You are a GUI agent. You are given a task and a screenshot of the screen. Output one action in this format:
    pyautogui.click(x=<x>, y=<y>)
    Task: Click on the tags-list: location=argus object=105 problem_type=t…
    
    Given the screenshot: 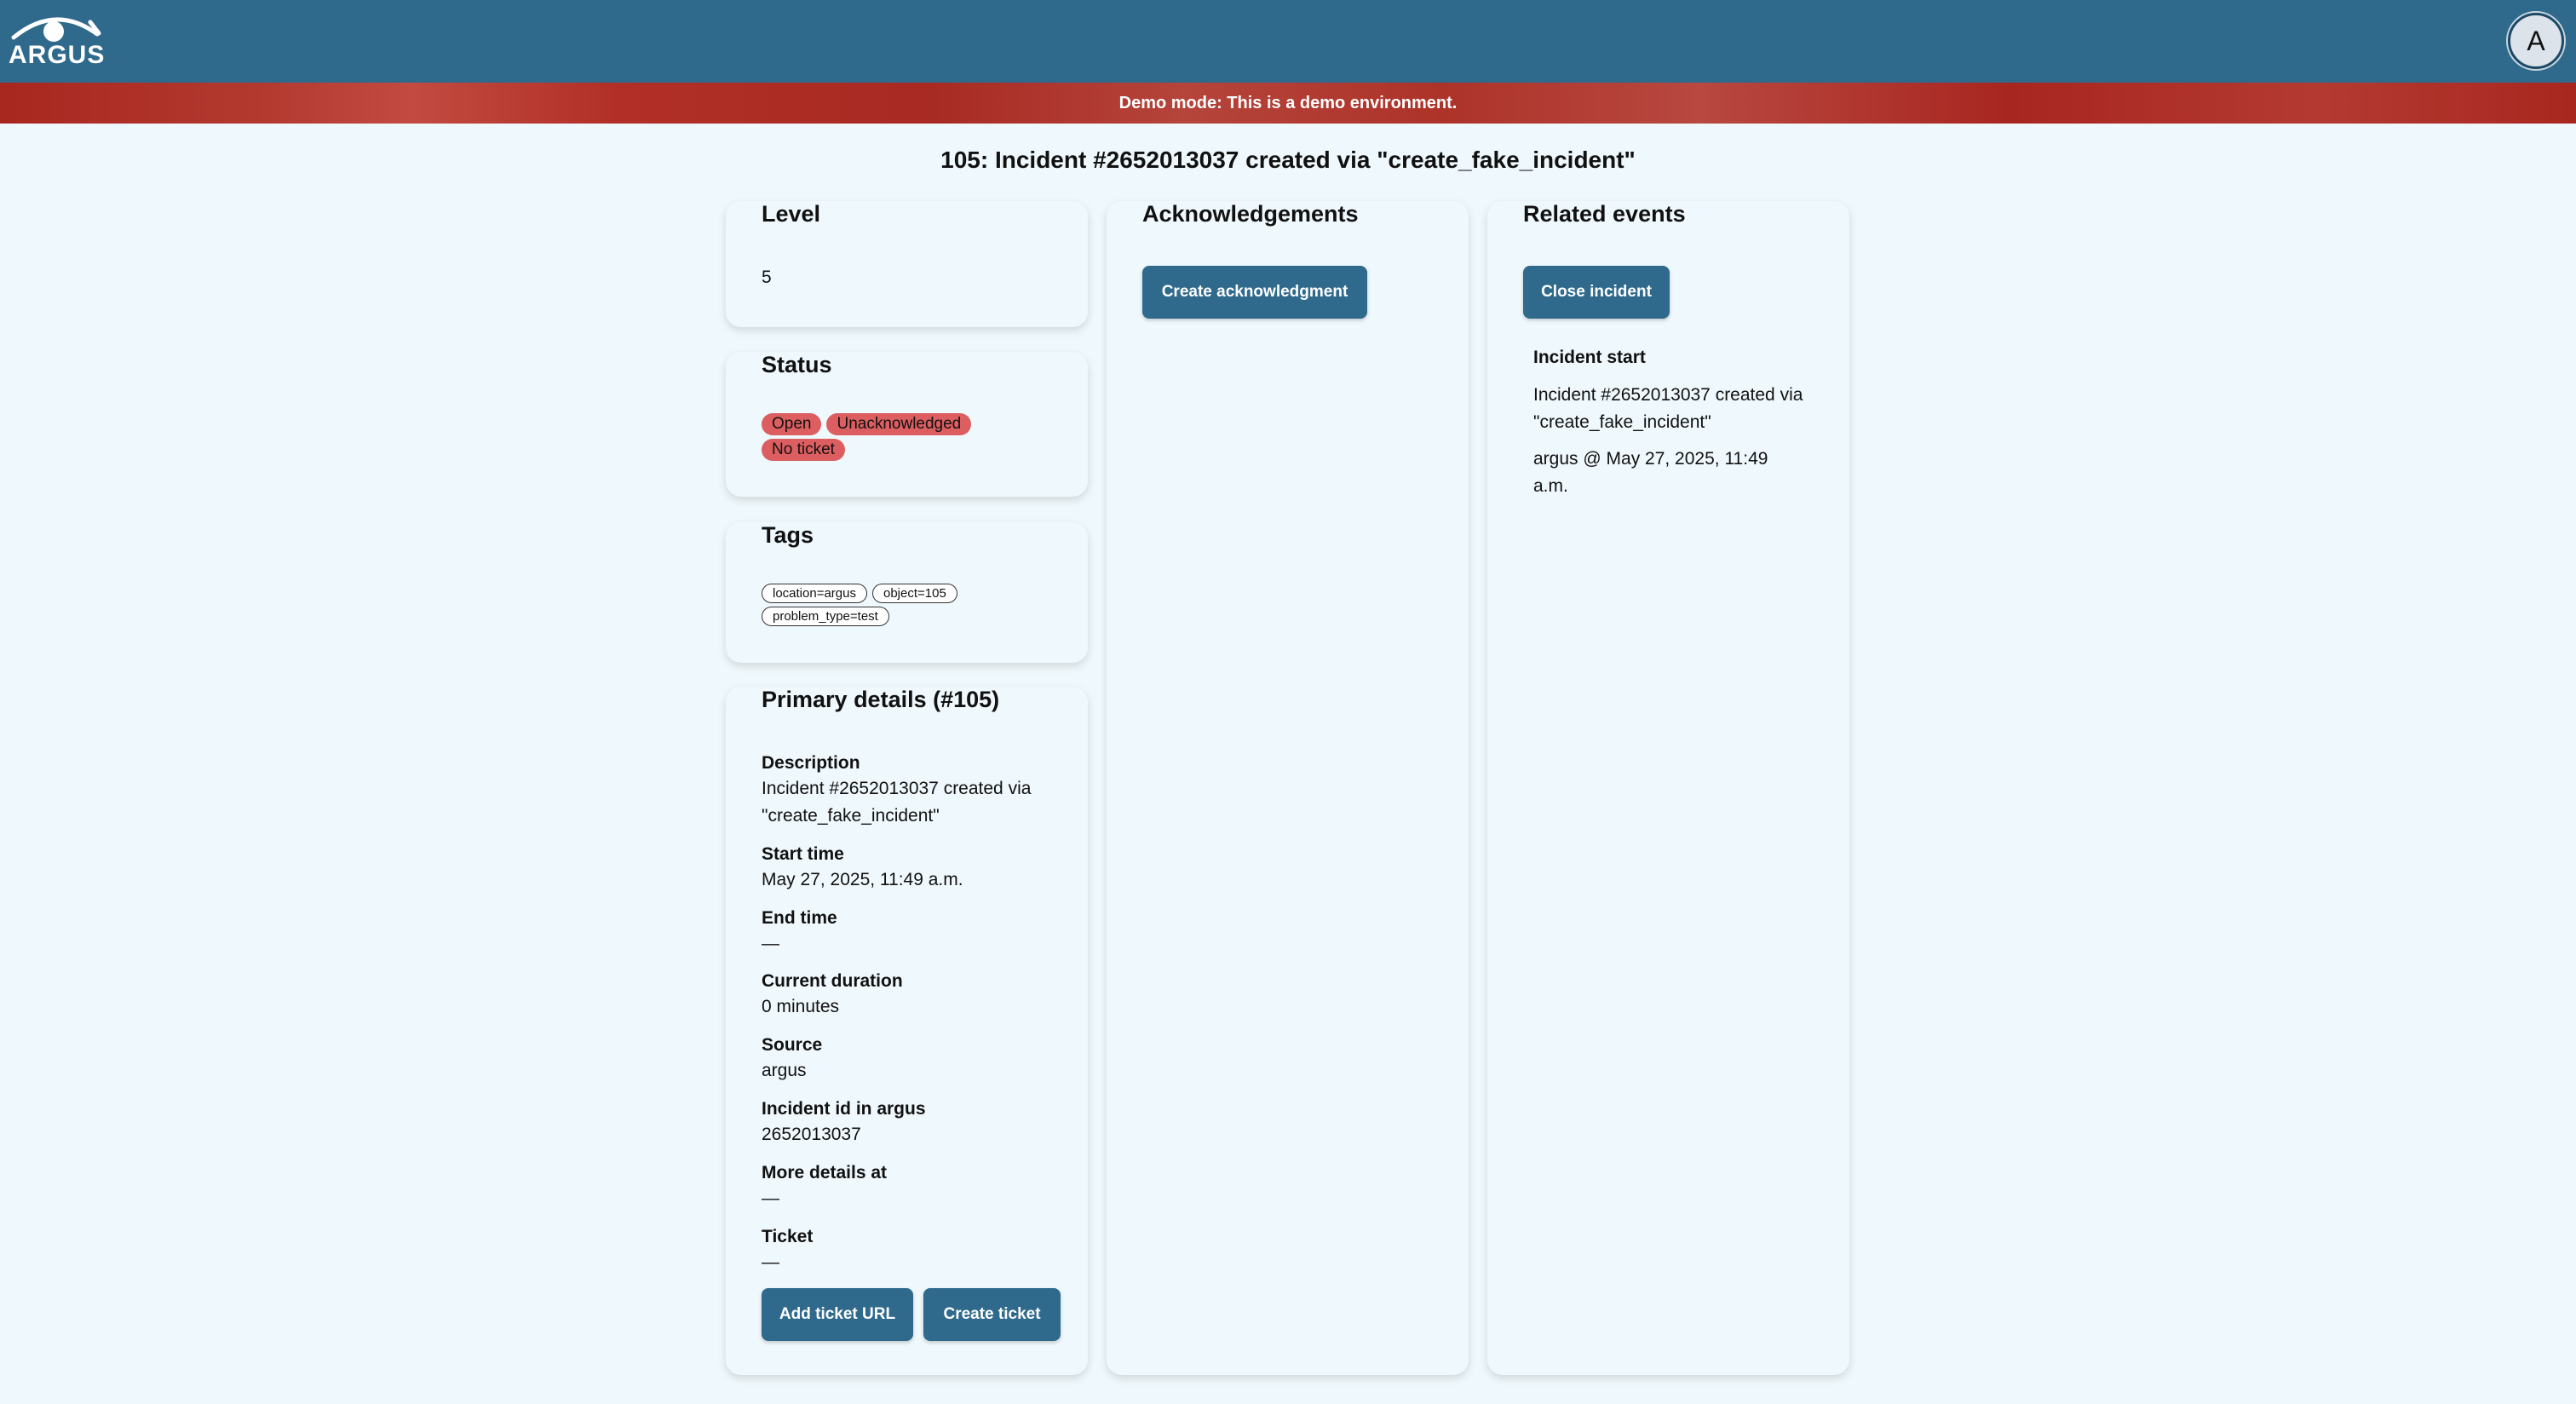 What is the action you would take?
    pyautogui.click(x=885, y=605)
    